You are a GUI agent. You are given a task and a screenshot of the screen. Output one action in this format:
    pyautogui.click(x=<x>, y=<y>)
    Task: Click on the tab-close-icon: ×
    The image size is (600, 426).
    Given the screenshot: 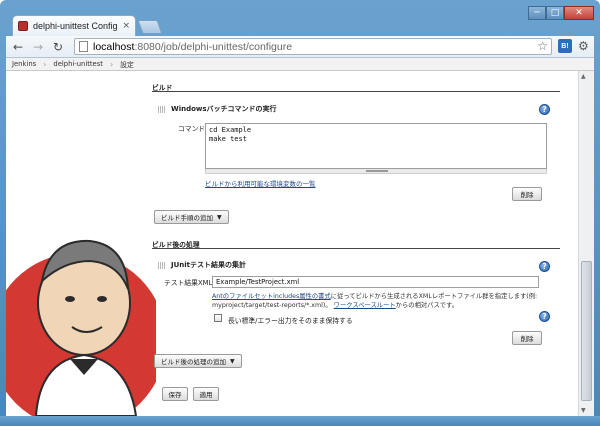 What is the action you would take?
    pyautogui.click(x=126, y=26)
    